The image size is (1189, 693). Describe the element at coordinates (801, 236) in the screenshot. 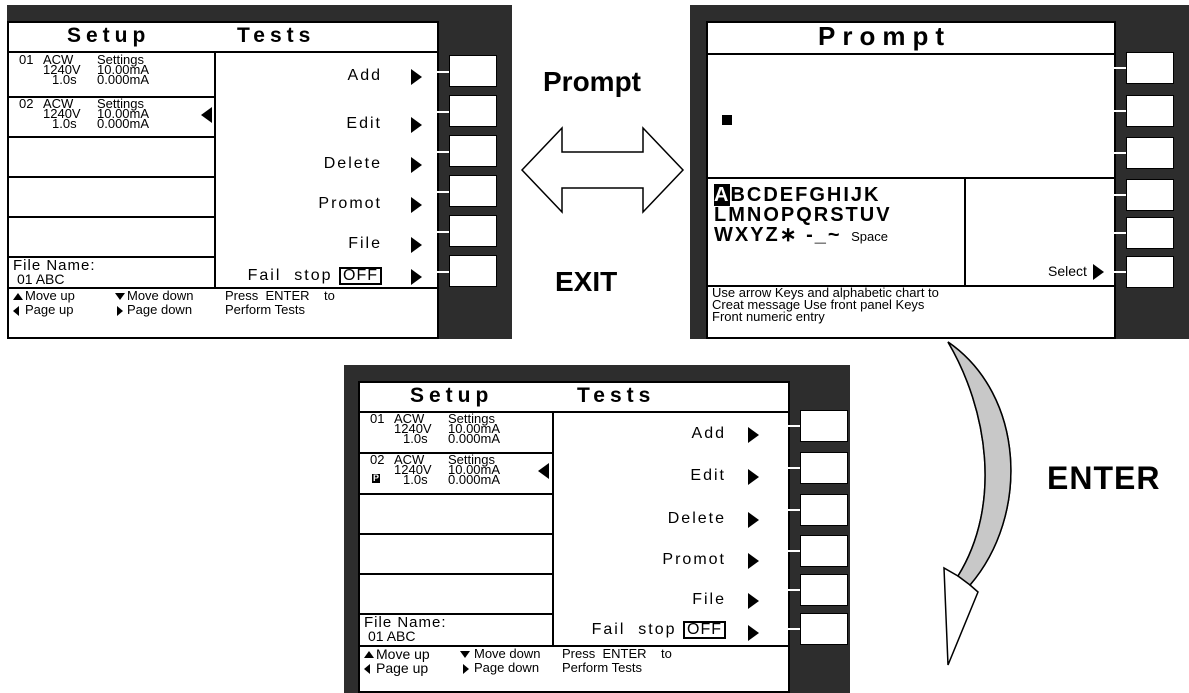

I see `alphabet-row-3: WXYZ∗ -_~ Space` at that location.